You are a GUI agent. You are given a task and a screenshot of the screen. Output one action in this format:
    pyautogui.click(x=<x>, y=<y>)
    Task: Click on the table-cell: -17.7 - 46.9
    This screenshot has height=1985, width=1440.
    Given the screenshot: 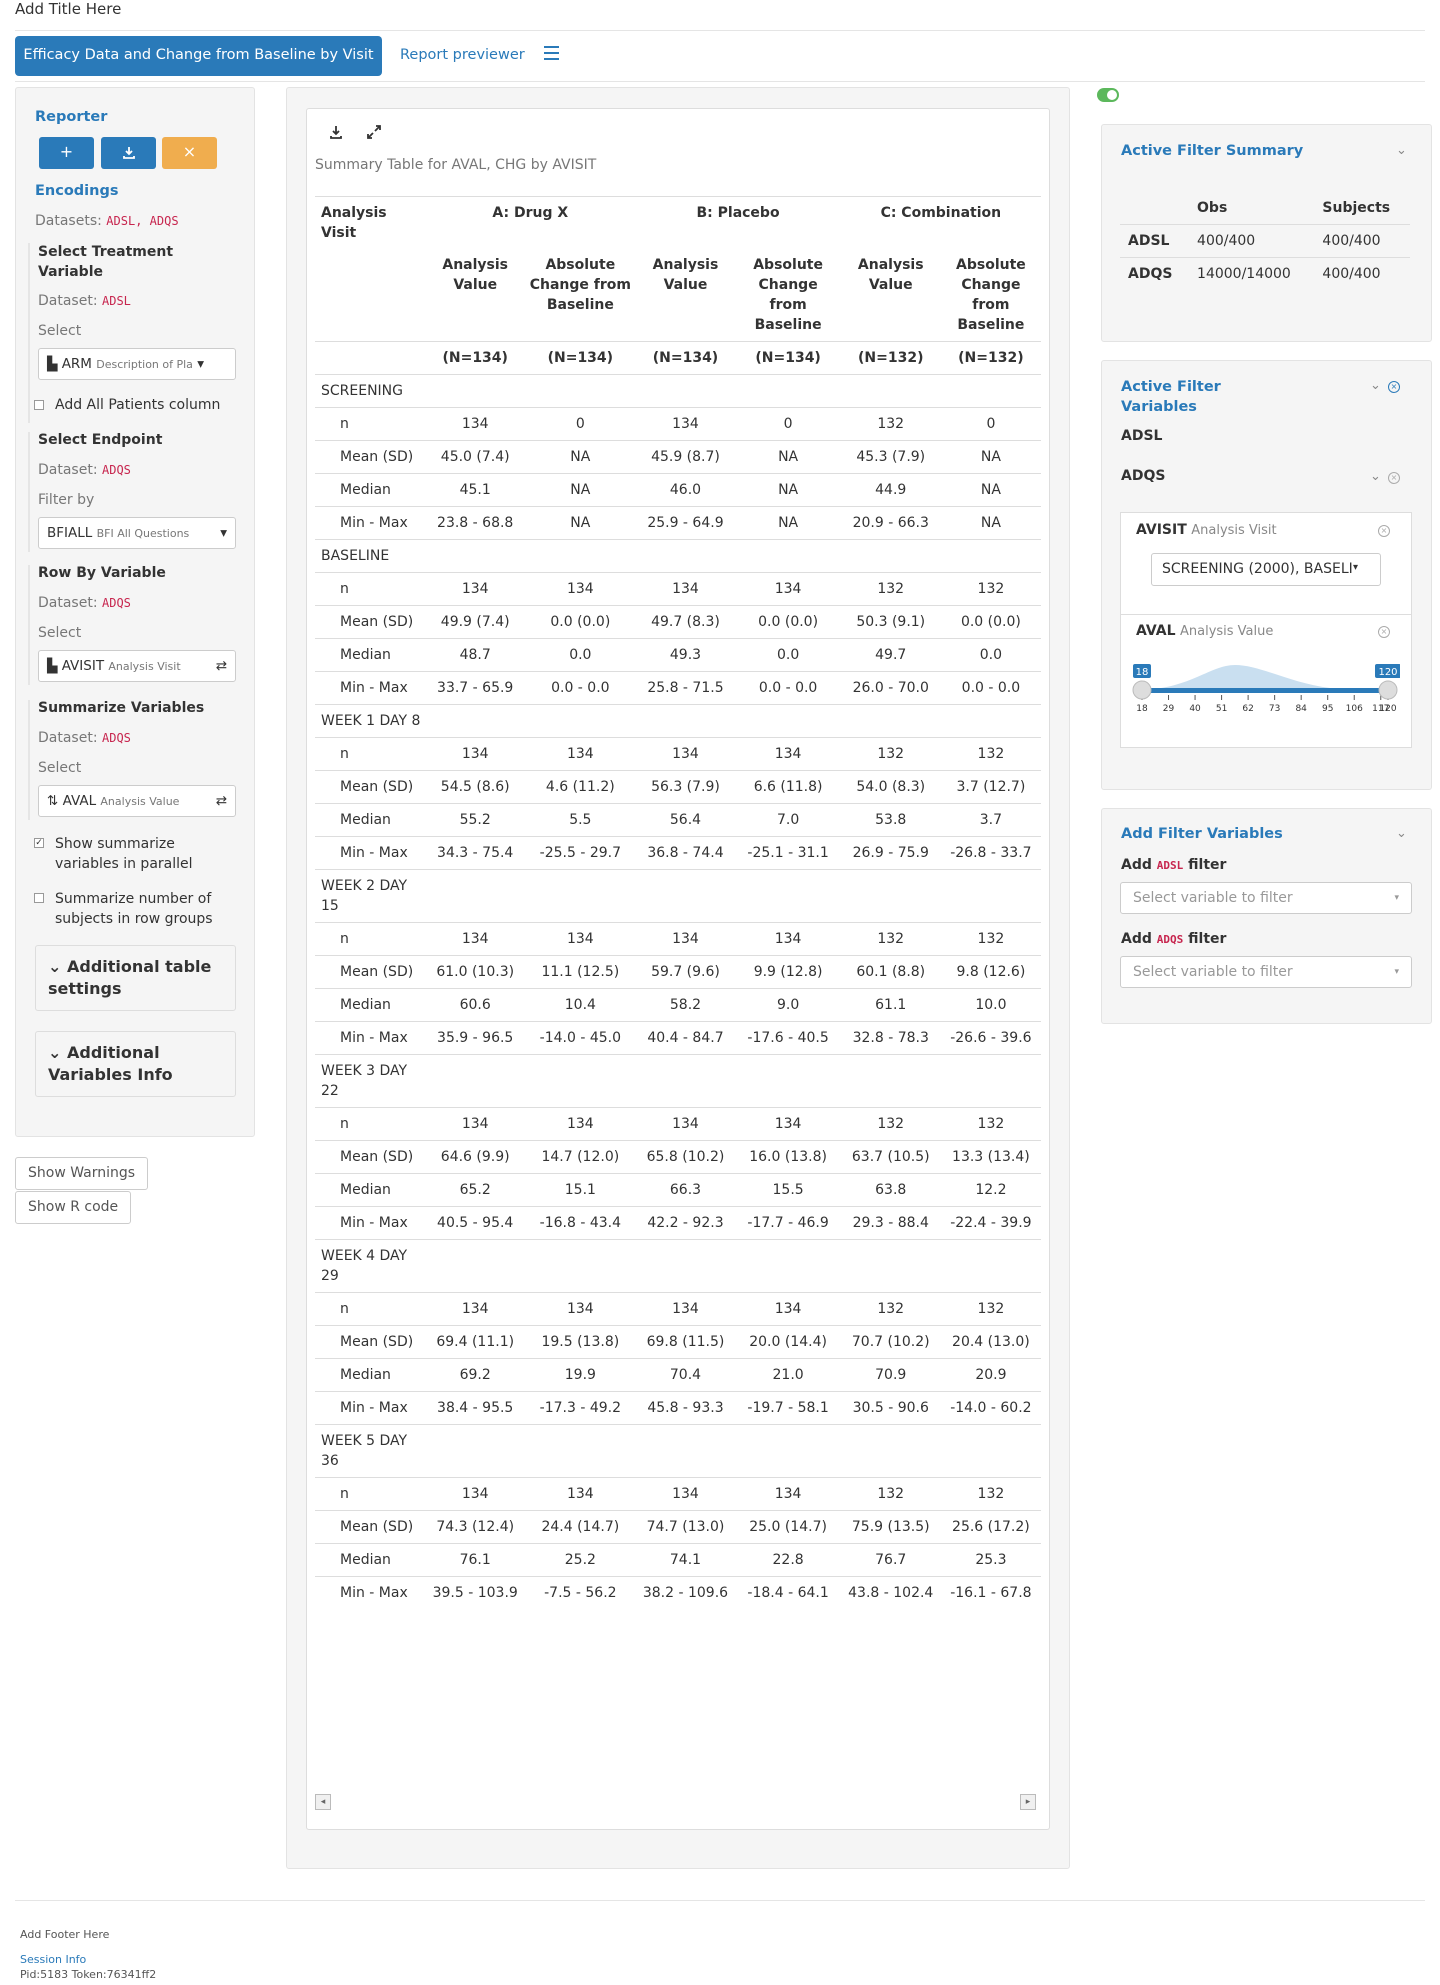 What is the action you would take?
    pyautogui.click(x=788, y=1223)
    